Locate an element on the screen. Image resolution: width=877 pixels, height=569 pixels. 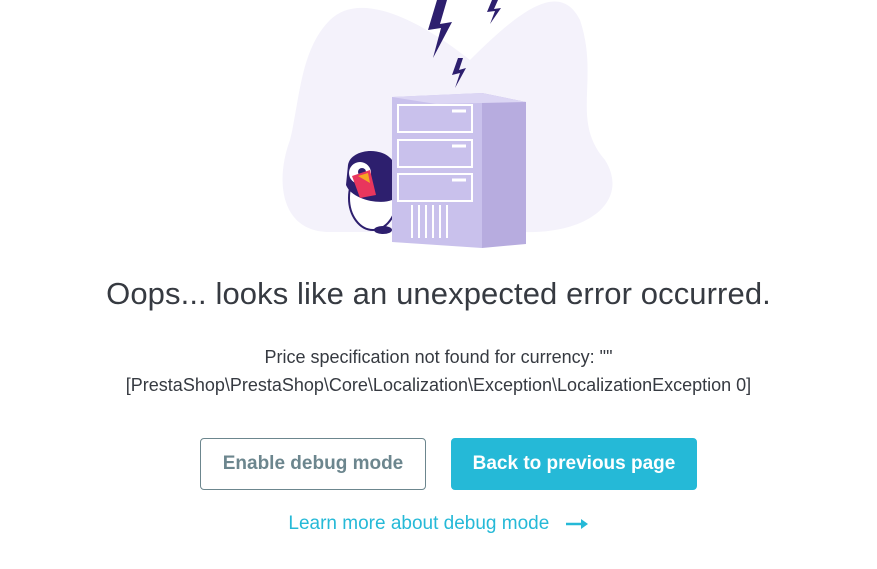
learn-more-debug-link: Learn more about debug mode is located at coordinates (438, 524).